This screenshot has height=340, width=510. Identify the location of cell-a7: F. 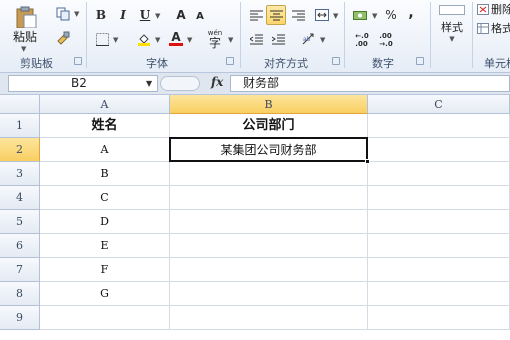
(105, 270).